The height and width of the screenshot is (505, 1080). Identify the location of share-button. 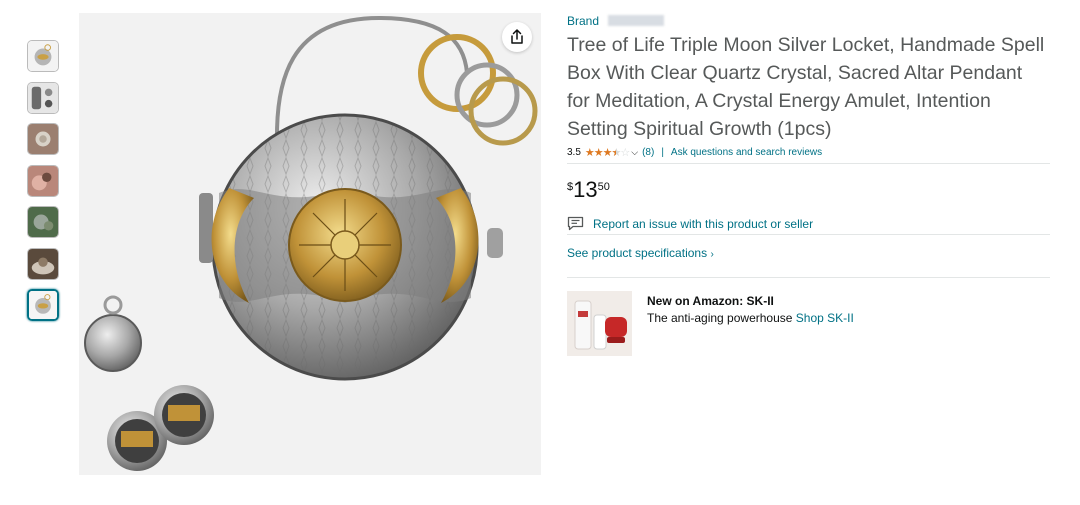
(517, 37).